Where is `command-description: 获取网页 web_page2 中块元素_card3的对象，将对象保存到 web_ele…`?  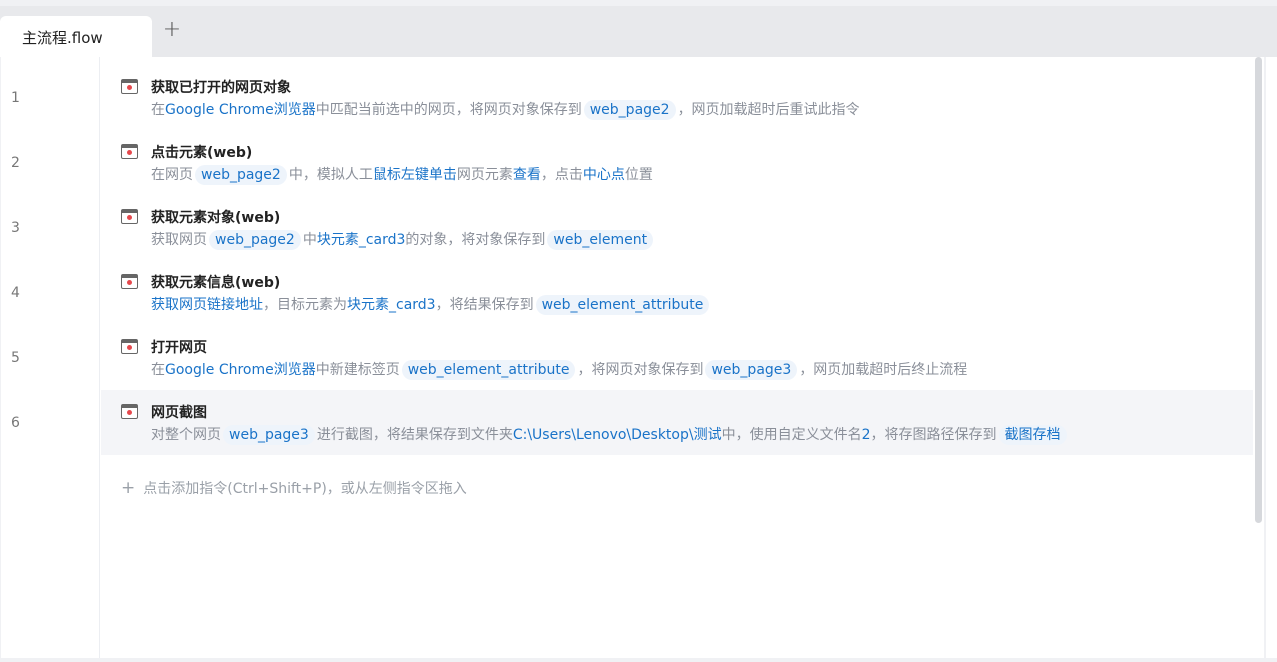 command-description: 获取网页 web_page2 中块元素_card3的对象，将对象保存到 web_ele… is located at coordinates (403, 240).